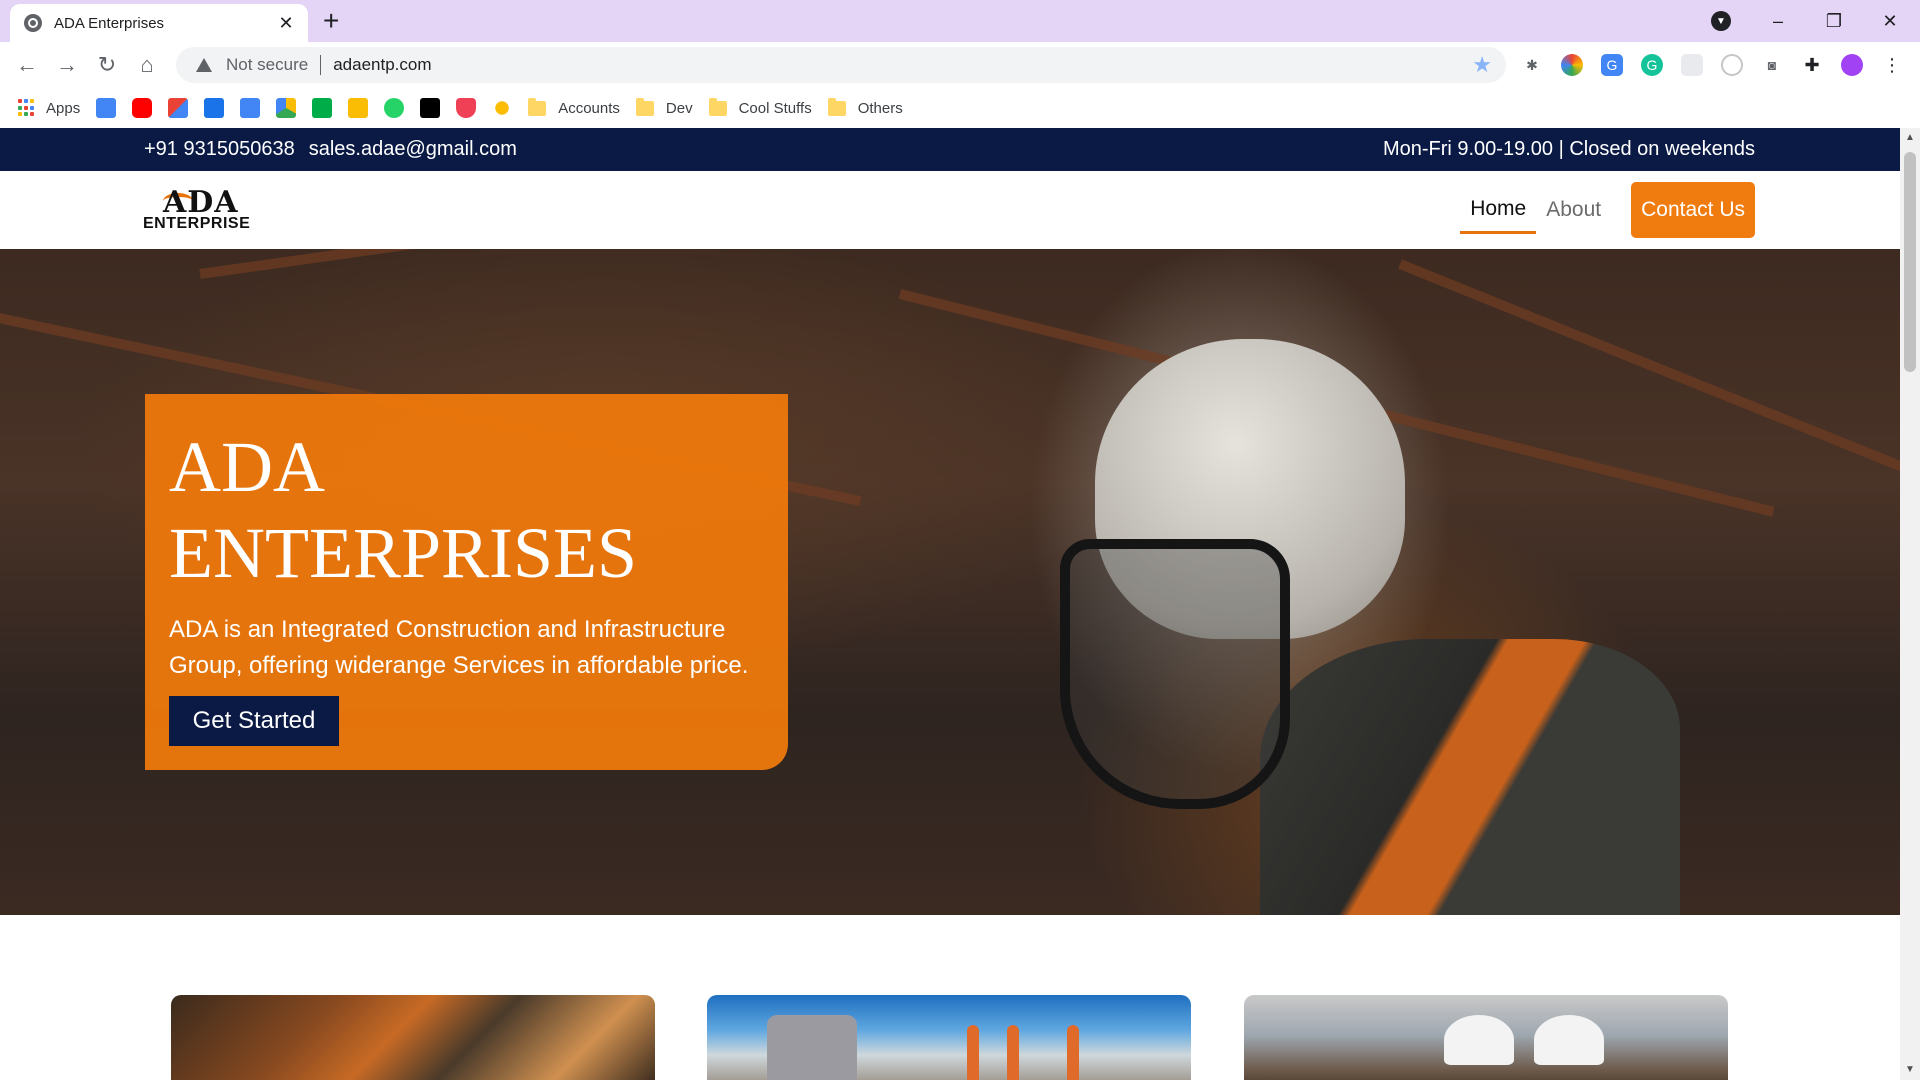 Image resolution: width=1920 pixels, height=1080 pixels. I want to click on forward-icon: →, so click(67, 65).